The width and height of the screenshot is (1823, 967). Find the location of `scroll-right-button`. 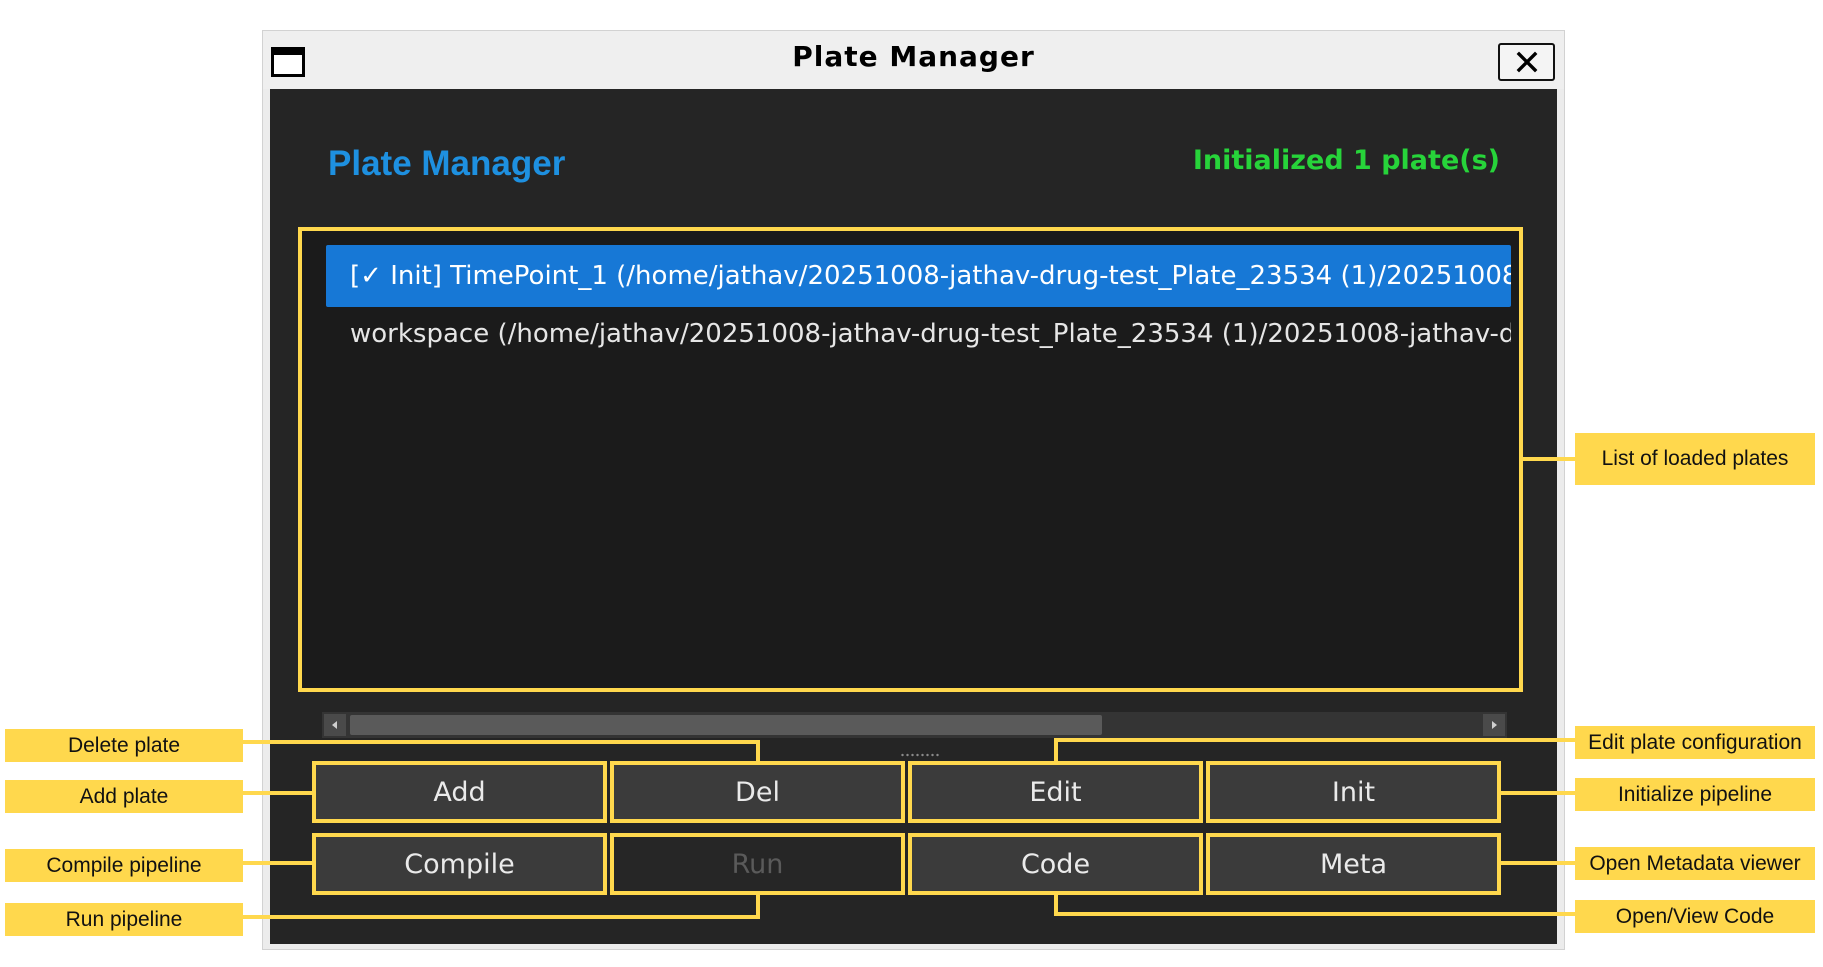

scroll-right-button is located at coordinates (1494, 725).